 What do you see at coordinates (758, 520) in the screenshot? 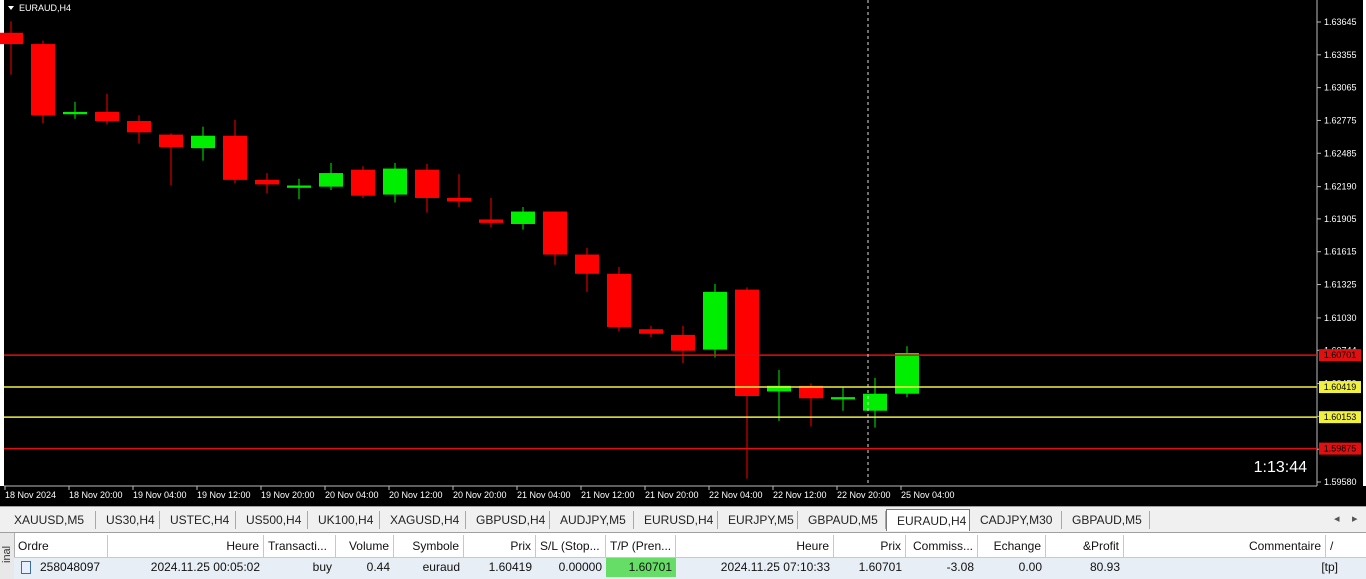
I see `chart-tab: EURJPY,M5` at bounding box center [758, 520].